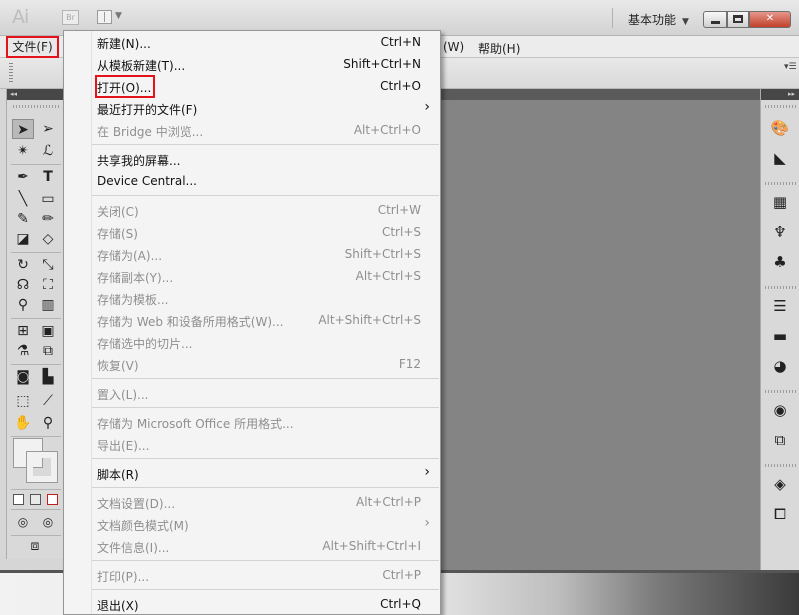  Describe the element at coordinates (770, 19) in the screenshot. I see `close-button: ✕` at that location.